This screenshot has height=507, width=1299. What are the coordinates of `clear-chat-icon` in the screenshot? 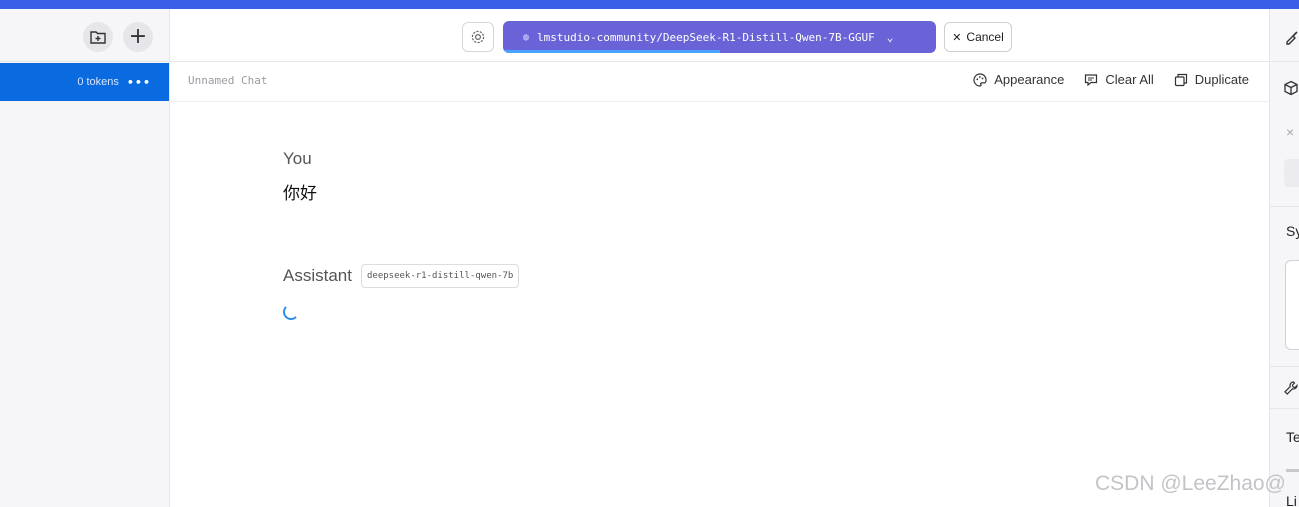 It's located at (1091, 79).